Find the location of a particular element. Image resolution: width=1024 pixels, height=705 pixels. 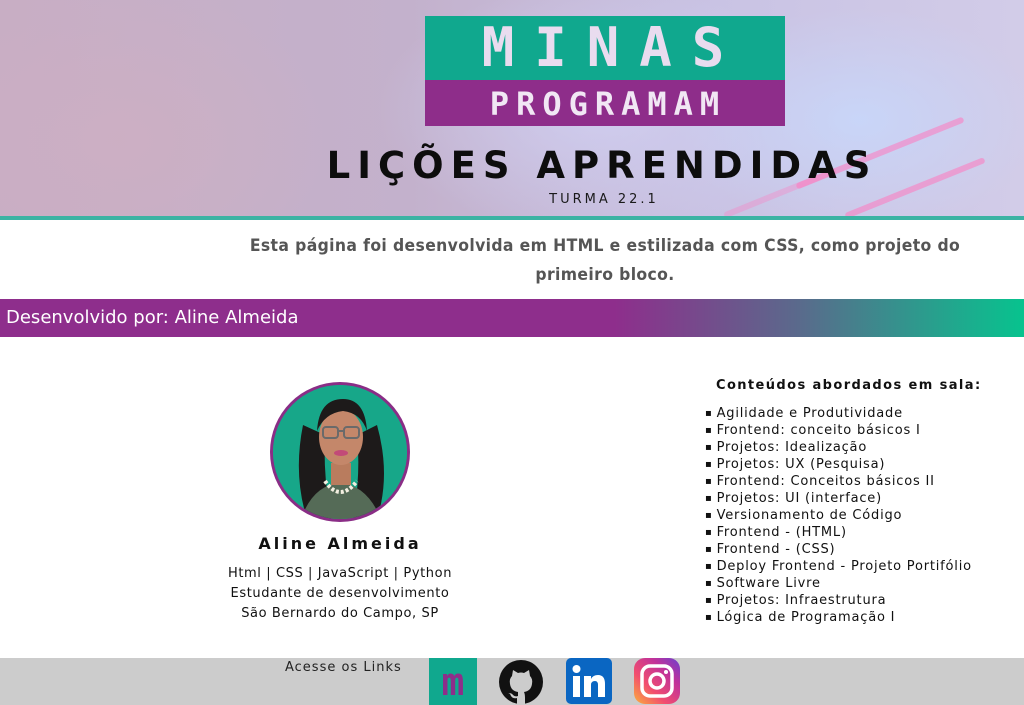

logo-bottom-block: PROGRAMAM is located at coordinates (605, 103).